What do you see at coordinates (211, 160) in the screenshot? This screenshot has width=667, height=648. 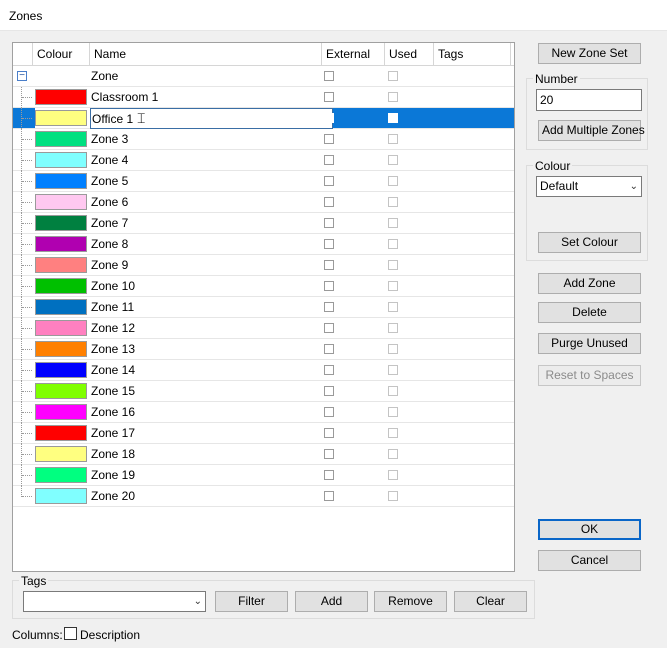 I see `zone-name-cell: Zone 4` at bounding box center [211, 160].